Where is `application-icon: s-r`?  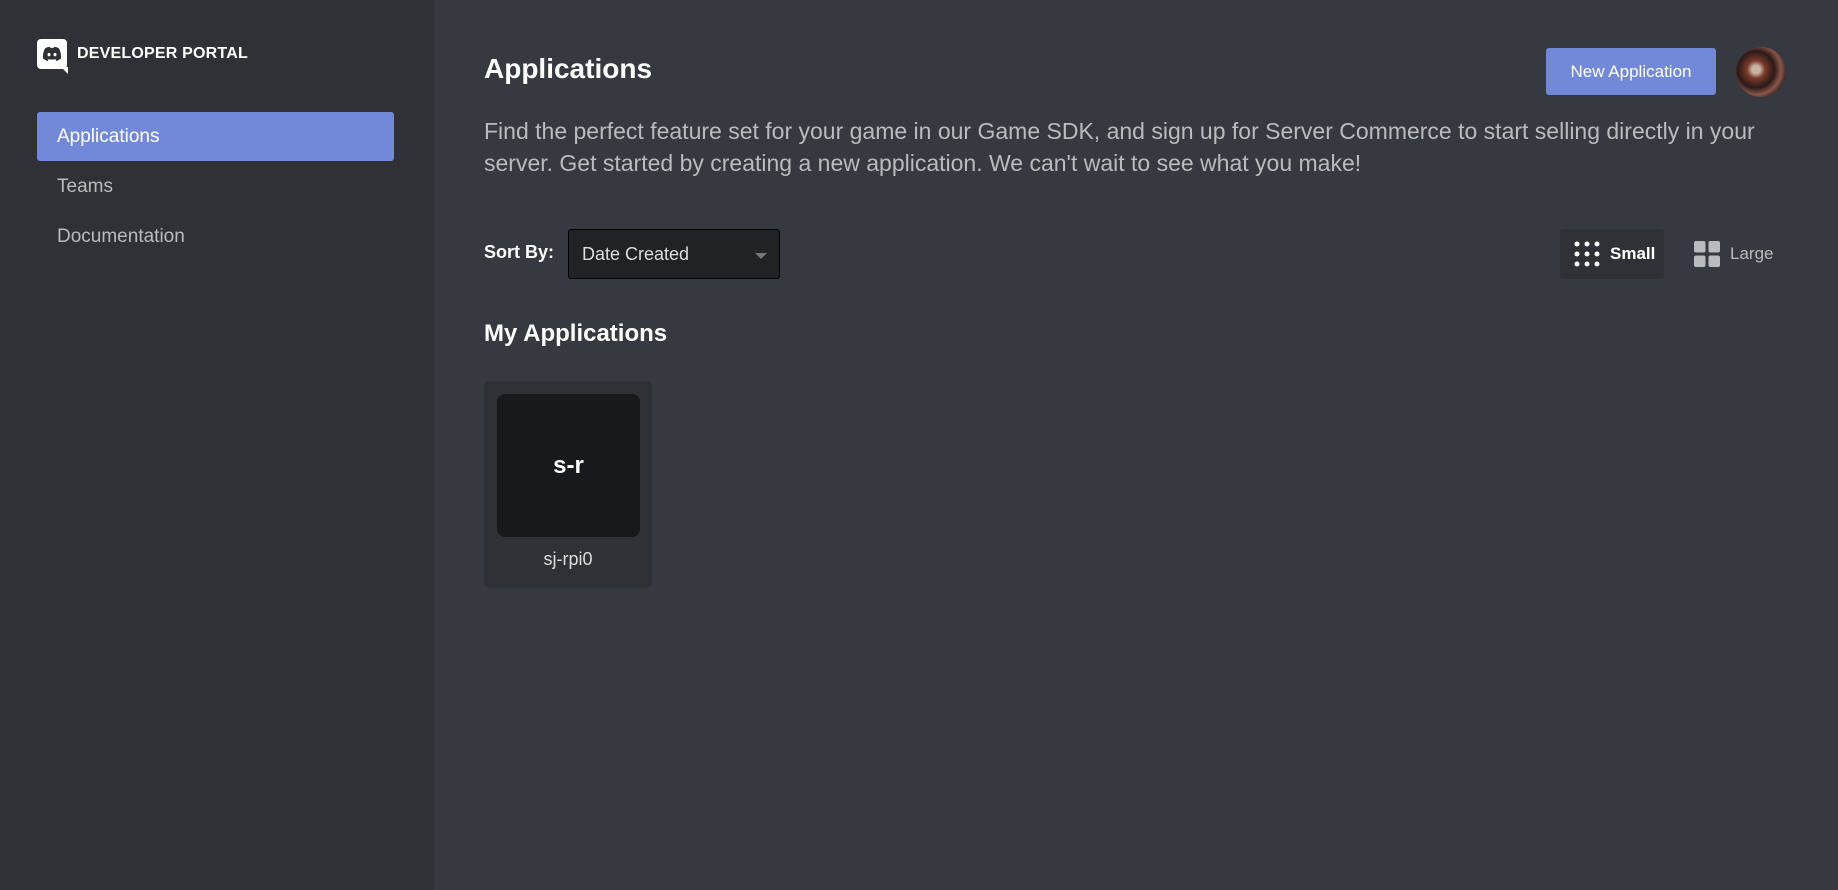
application-icon: s-r is located at coordinates (568, 465).